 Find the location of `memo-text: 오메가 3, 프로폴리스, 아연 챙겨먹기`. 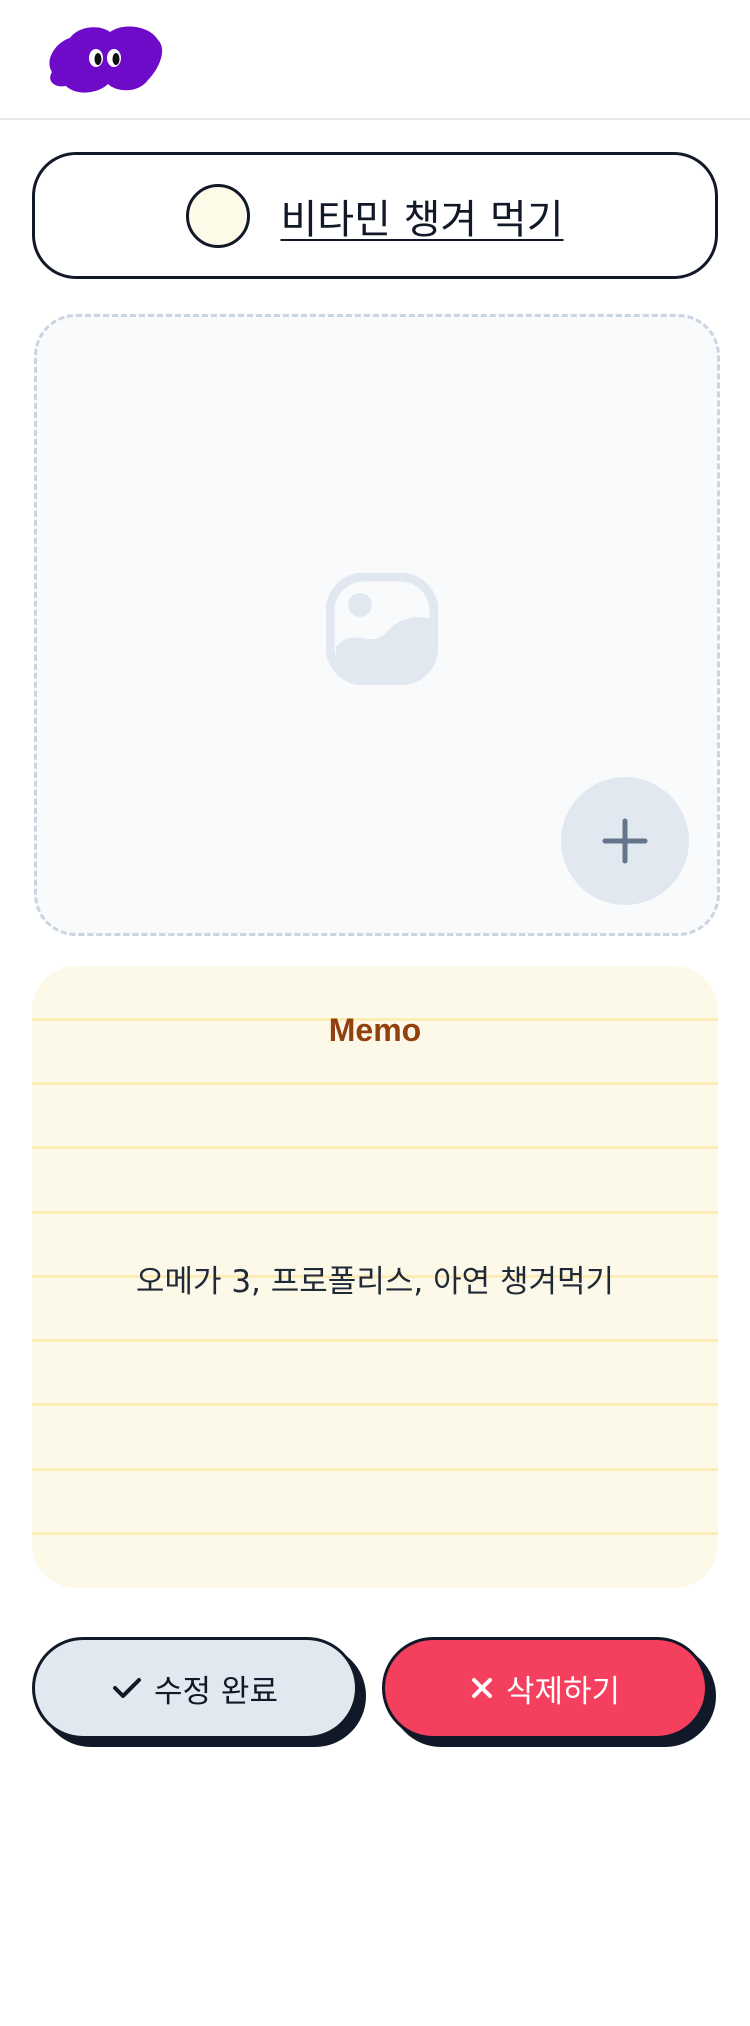

memo-text: 오메가 3, 프로폴리스, 아연 챙겨먹기 is located at coordinates (375, 1278).